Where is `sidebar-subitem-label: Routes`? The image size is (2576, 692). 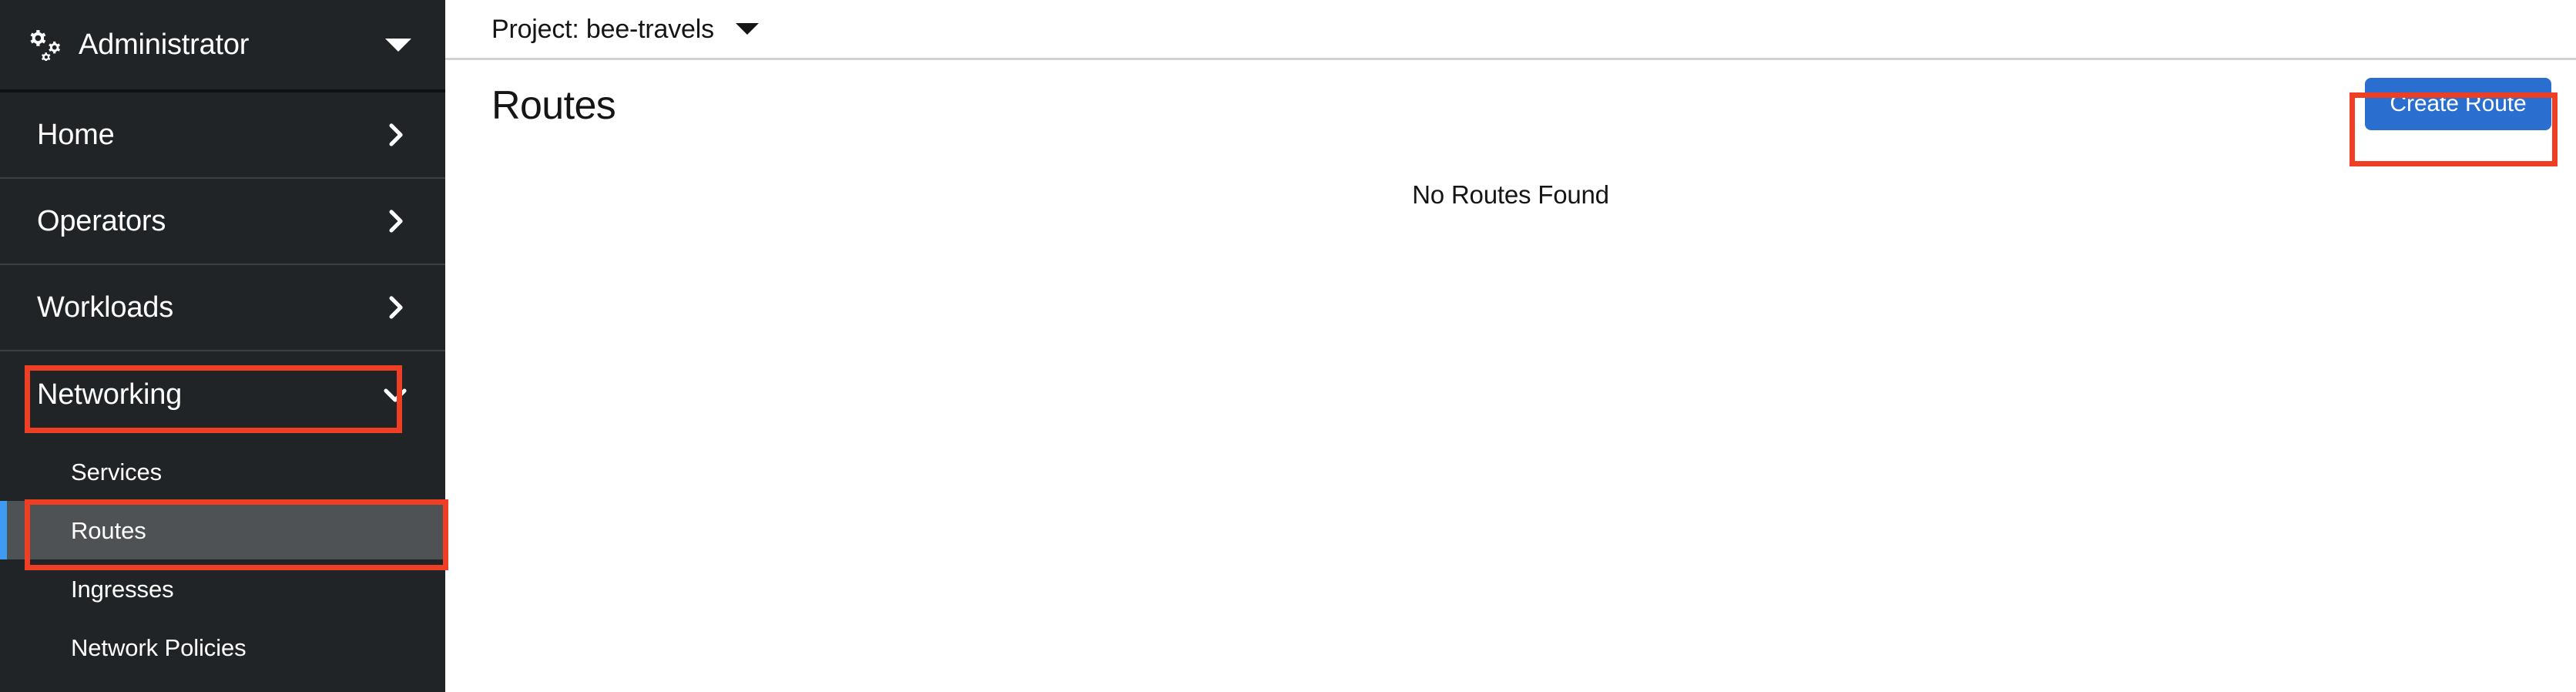 sidebar-subitem-label: Routes is located at coordinates (108, 530).